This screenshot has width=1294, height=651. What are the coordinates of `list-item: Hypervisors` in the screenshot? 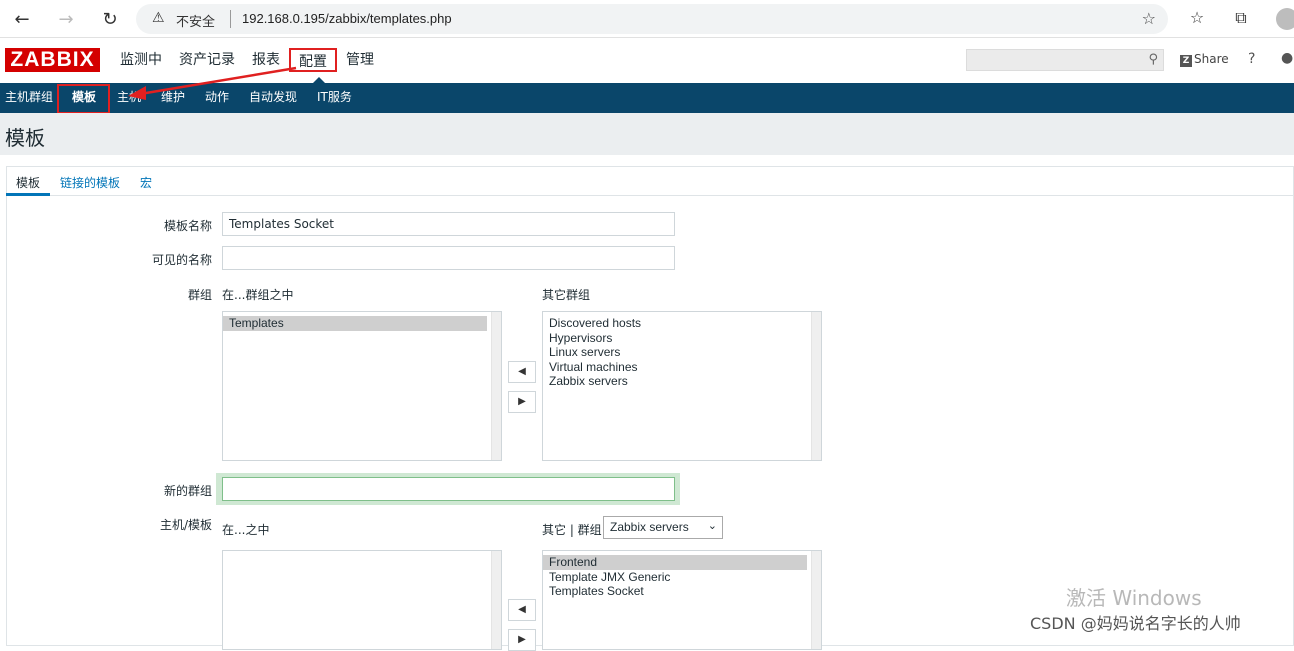 It's located at (682, 338).